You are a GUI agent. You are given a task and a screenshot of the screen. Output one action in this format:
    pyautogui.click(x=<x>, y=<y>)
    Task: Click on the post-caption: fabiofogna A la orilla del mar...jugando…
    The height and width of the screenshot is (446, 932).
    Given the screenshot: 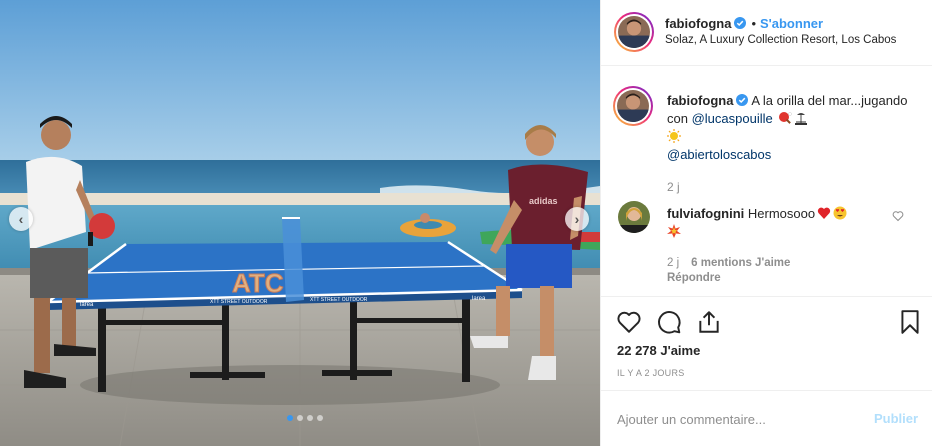 What is the action you would take?
    pyautogui.click(x=792, y=128)
    